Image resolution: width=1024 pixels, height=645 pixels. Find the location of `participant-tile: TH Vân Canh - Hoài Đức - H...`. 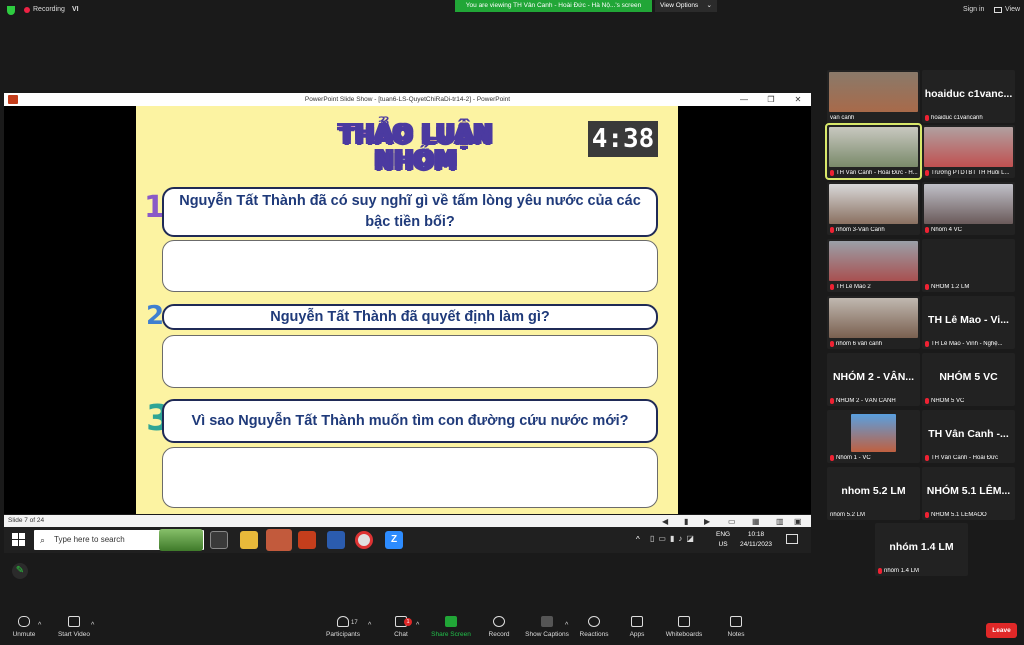

participant-tile: TH Vân Canh - Hoài Đức - H... is located at coordinates (873, 151).